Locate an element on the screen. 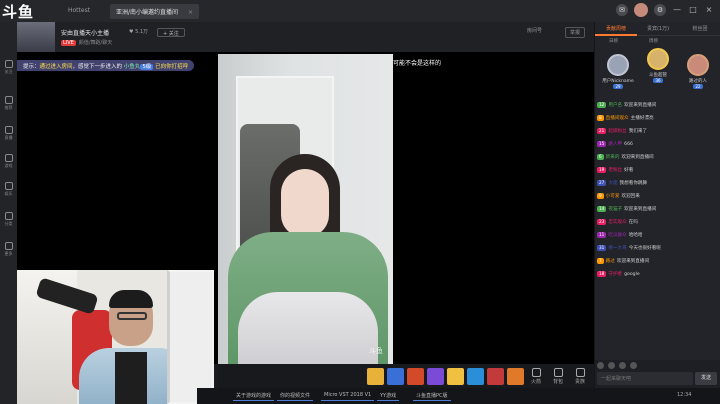  tv-icon is located at coordinates (8, 130).